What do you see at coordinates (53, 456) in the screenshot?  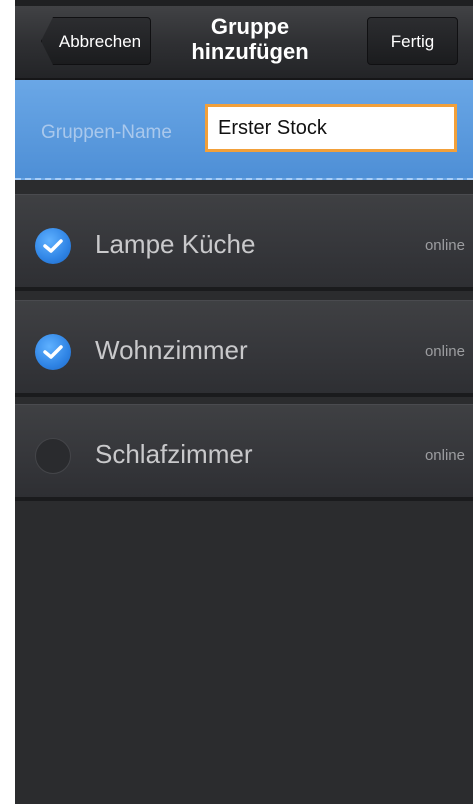 I see `checkbox-unchecked-icon` at bounding box center [53, 456].